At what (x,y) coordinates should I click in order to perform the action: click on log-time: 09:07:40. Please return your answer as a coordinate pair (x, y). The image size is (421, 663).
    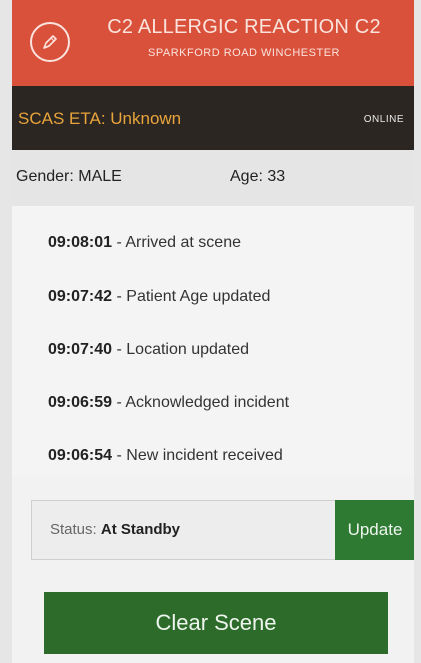
    Looking at the image, I should click on (80, 349).